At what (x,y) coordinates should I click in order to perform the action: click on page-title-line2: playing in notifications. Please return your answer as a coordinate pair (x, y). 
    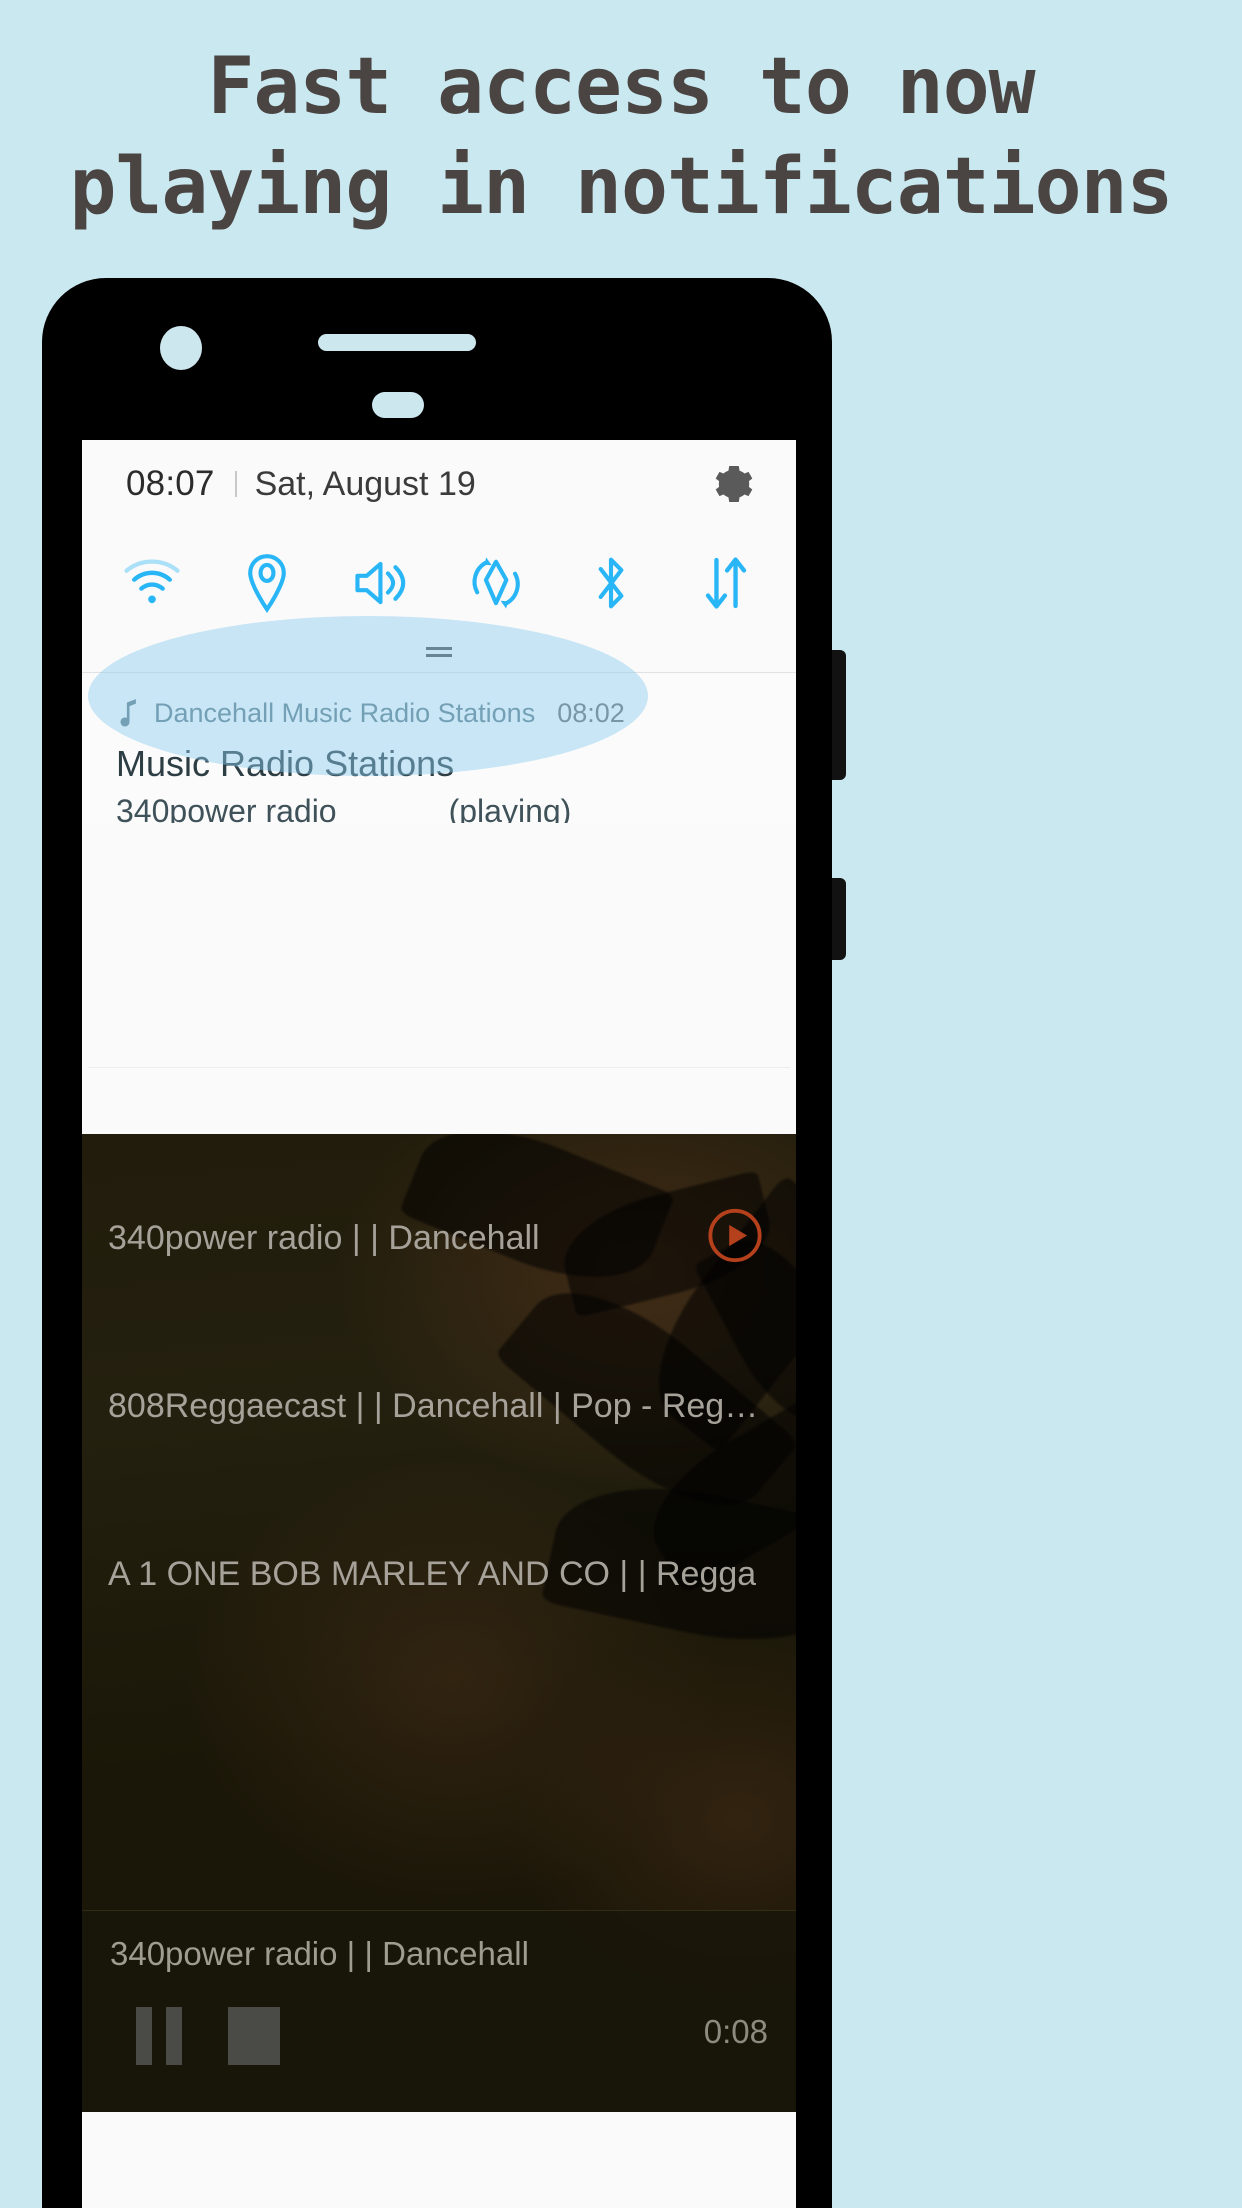
    Looking at the image, I should click on (621, 187).